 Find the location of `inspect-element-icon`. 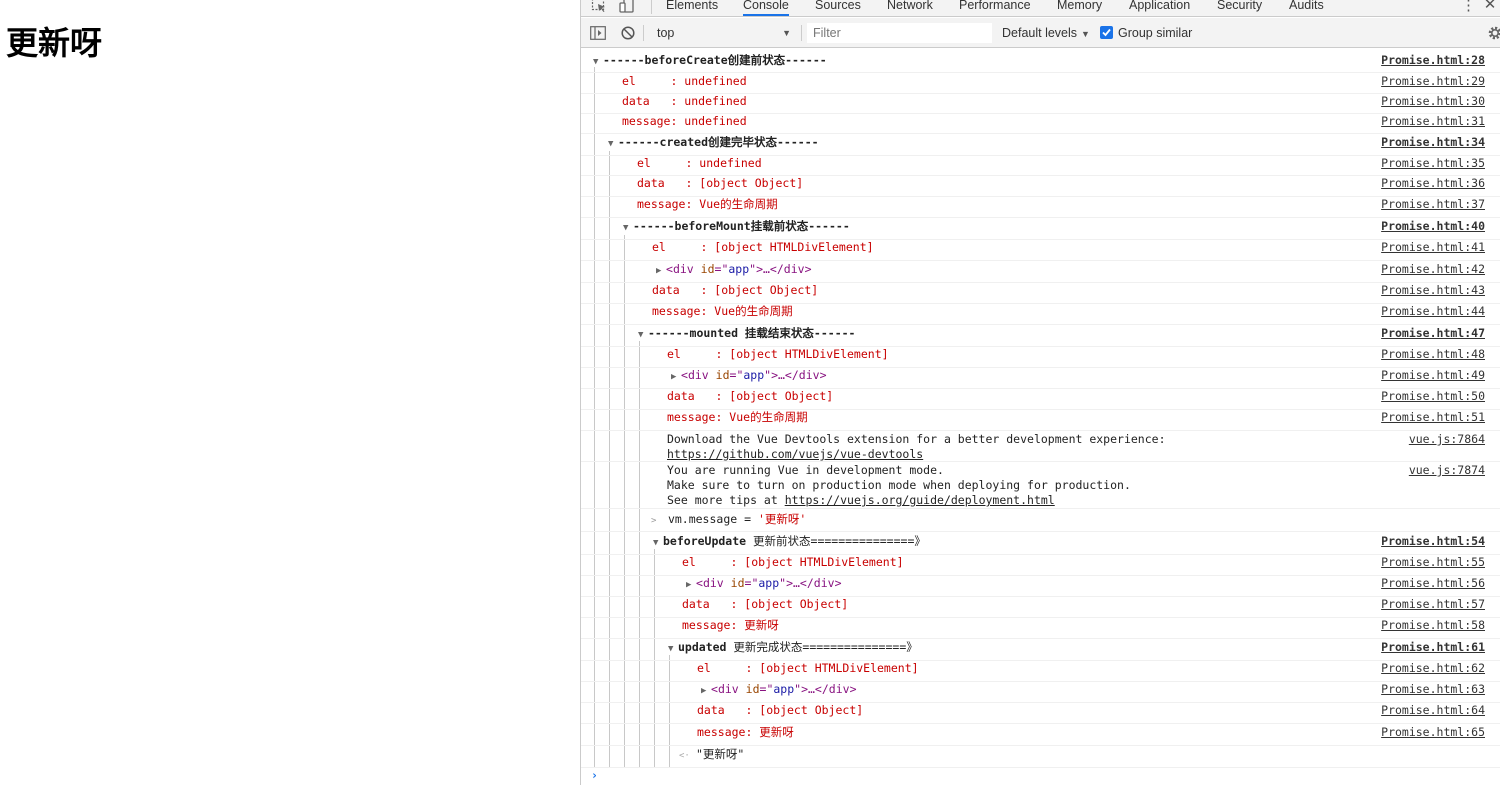

inspect-element-icon is located at coordinates (599, 6).